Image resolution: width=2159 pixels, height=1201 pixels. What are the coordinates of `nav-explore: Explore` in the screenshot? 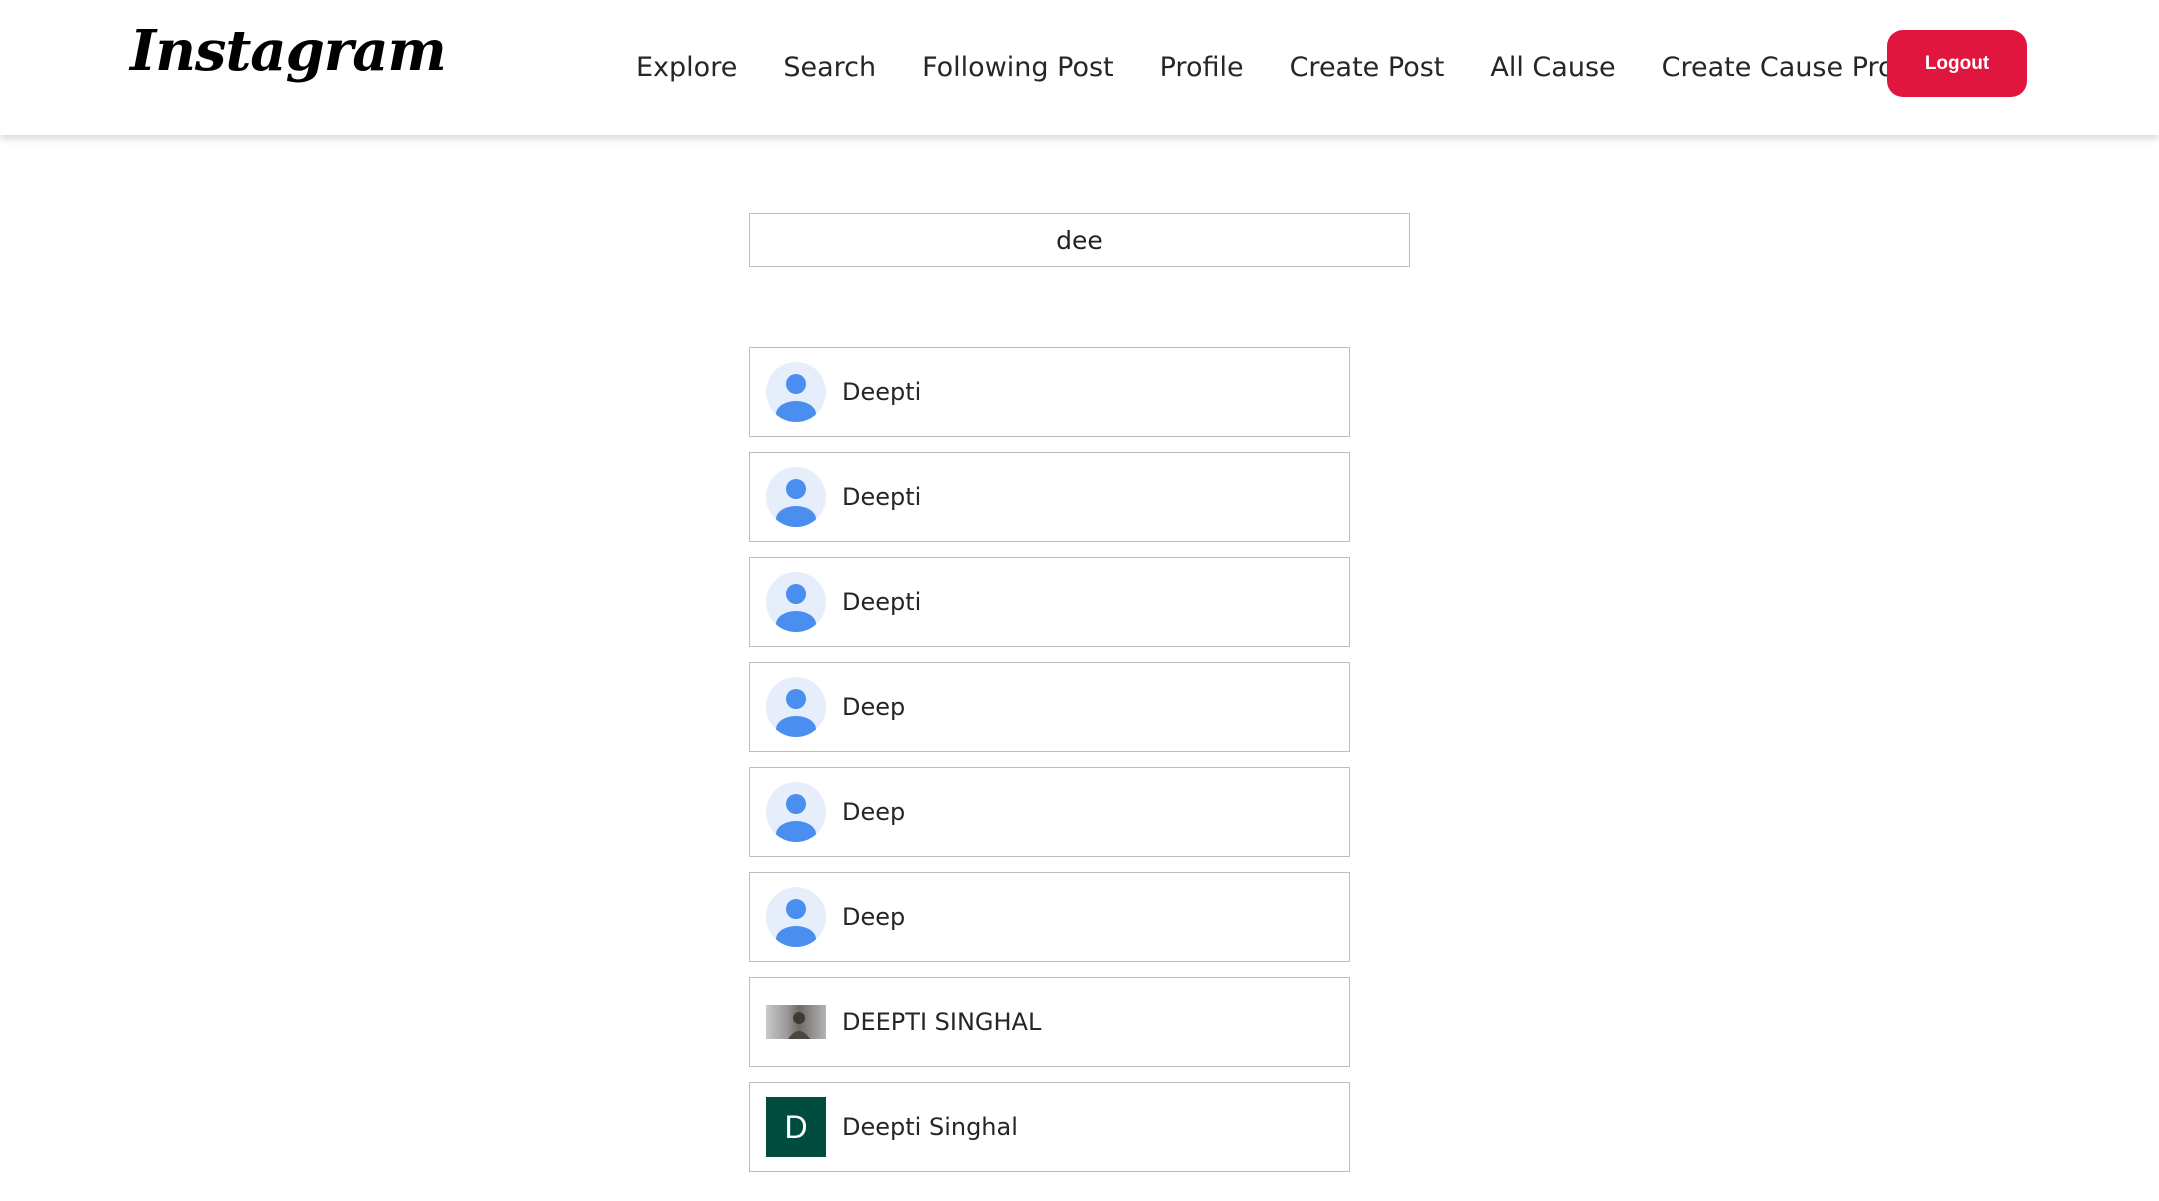 It's located at (686, 67).